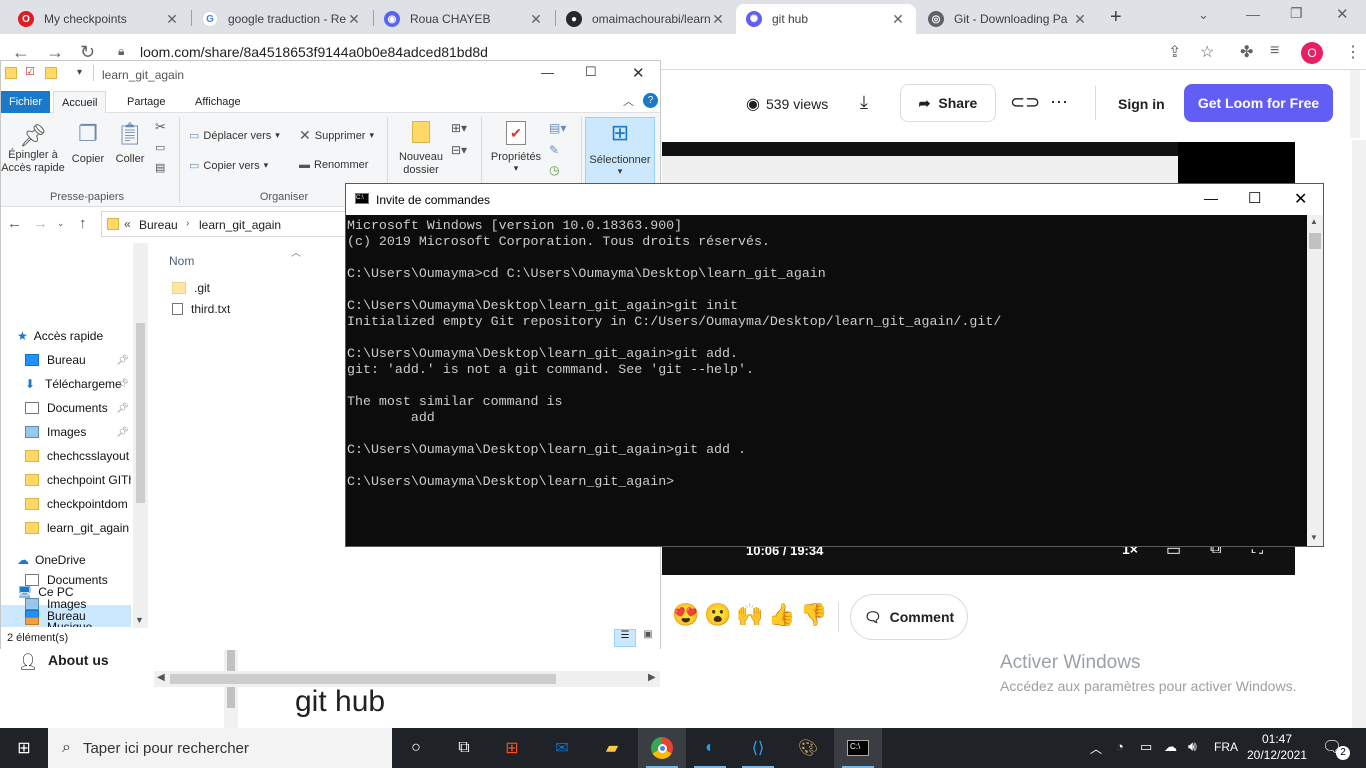 This screenshot has height=768, width=1366. What do you see at coordinates (1120, 746) in the screenshot?
I see `network-icon: ◔` at bounding box center [1120, 746].